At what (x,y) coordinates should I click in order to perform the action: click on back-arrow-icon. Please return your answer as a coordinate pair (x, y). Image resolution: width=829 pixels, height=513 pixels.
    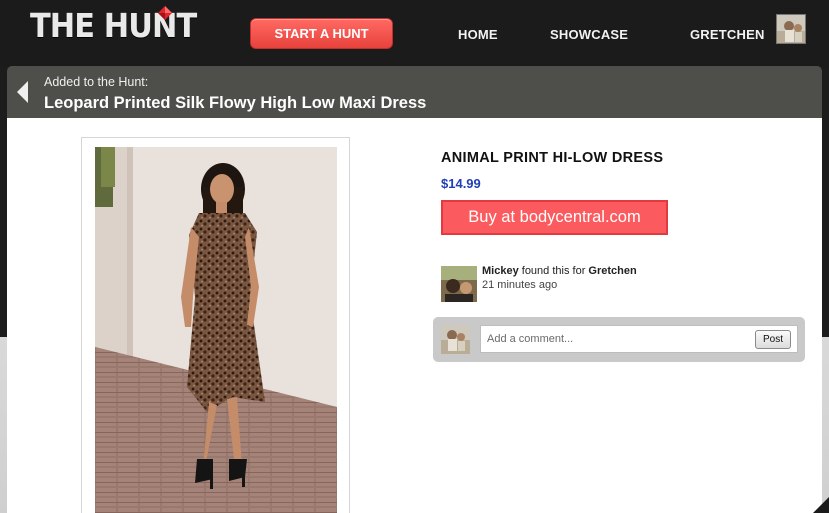
    Looking at the image, I should click on (22, 92).